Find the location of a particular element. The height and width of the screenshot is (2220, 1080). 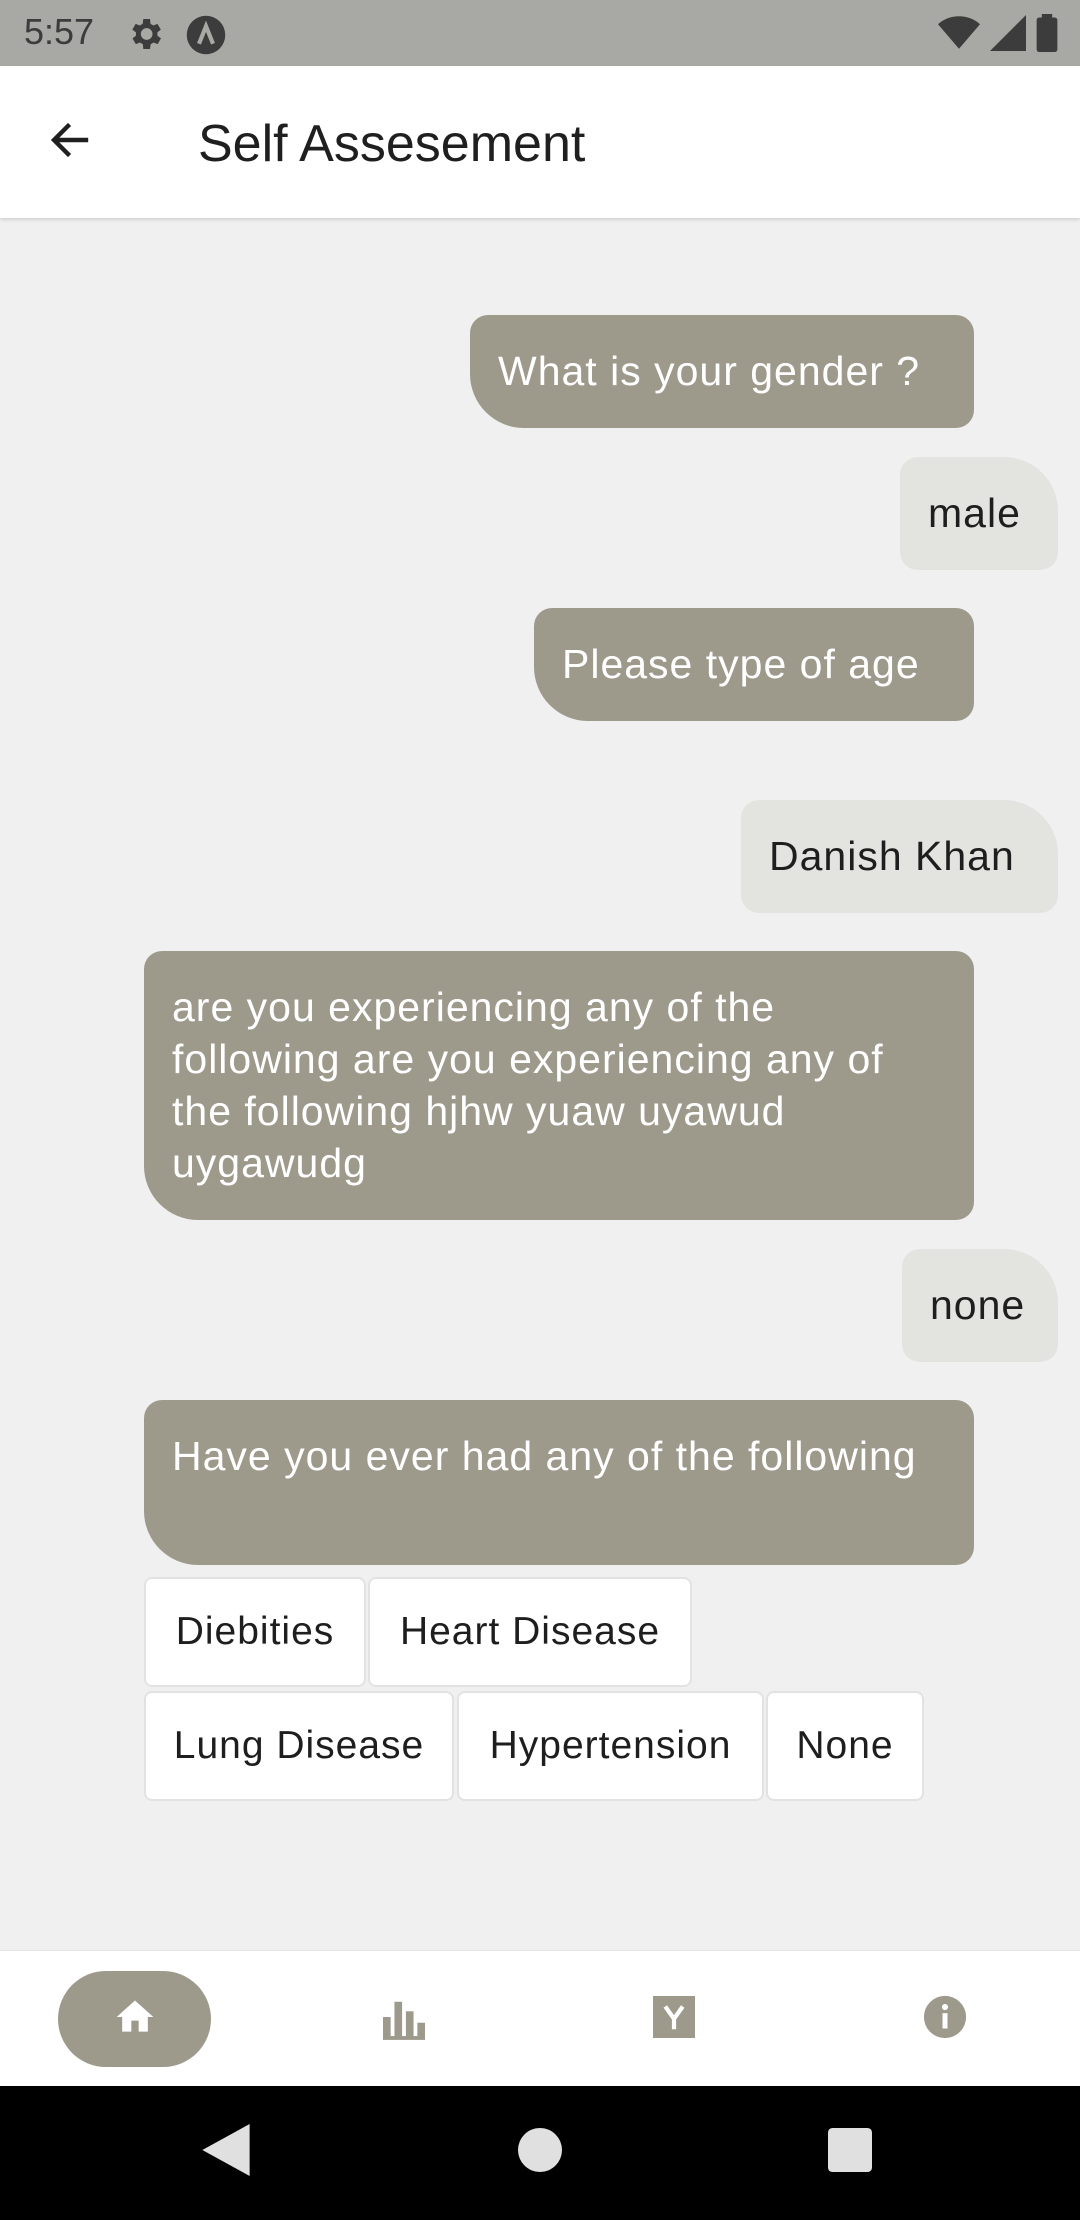

bottom-navigation is located at coordinates (540, 2018).